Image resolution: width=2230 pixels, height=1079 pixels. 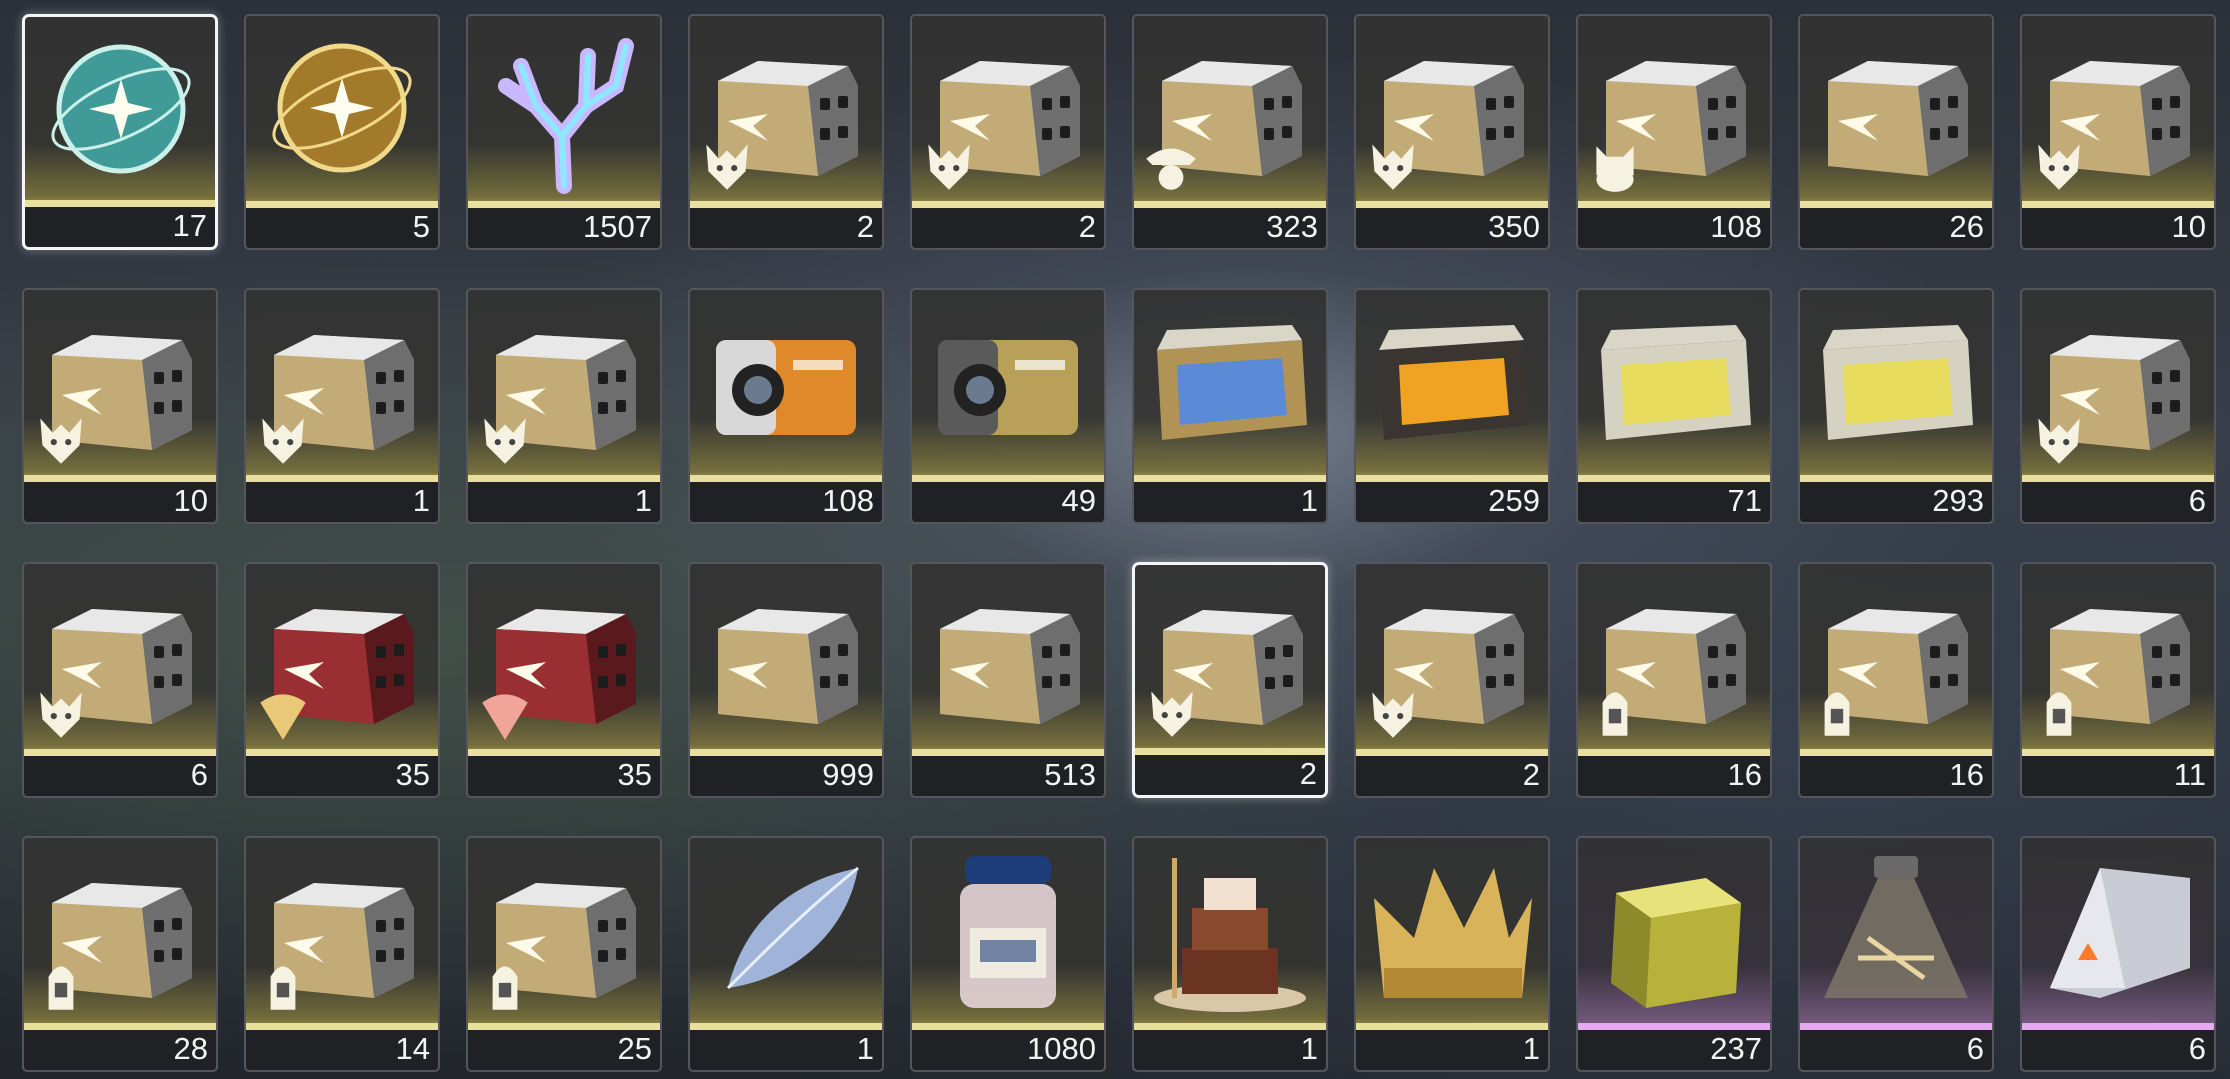 What do you see at coordinates (634, 774) in the screenshot?
I see `item-count: 35` at bounding box center [634, 774].